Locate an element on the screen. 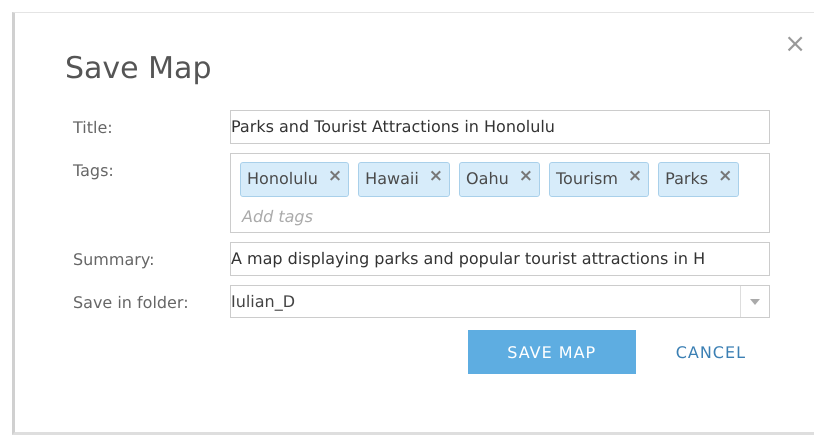  field-label: Tags: is located at coordinates (93, 170).